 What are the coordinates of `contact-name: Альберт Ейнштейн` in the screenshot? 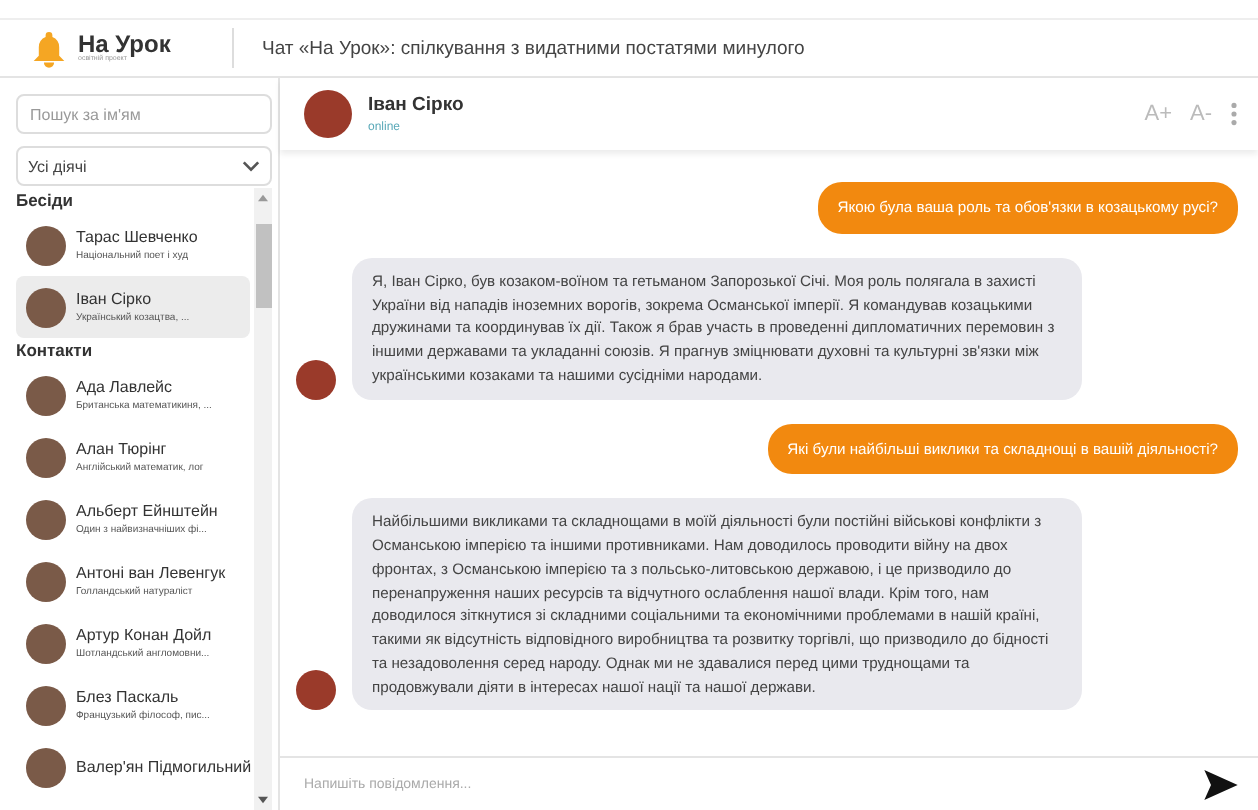 It's located at (147, 511).